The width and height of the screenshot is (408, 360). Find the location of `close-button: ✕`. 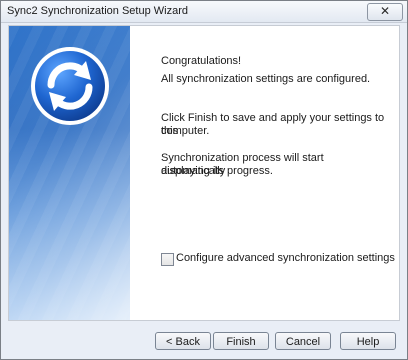

close-button: ✕ is located at coordinates (385, 12).